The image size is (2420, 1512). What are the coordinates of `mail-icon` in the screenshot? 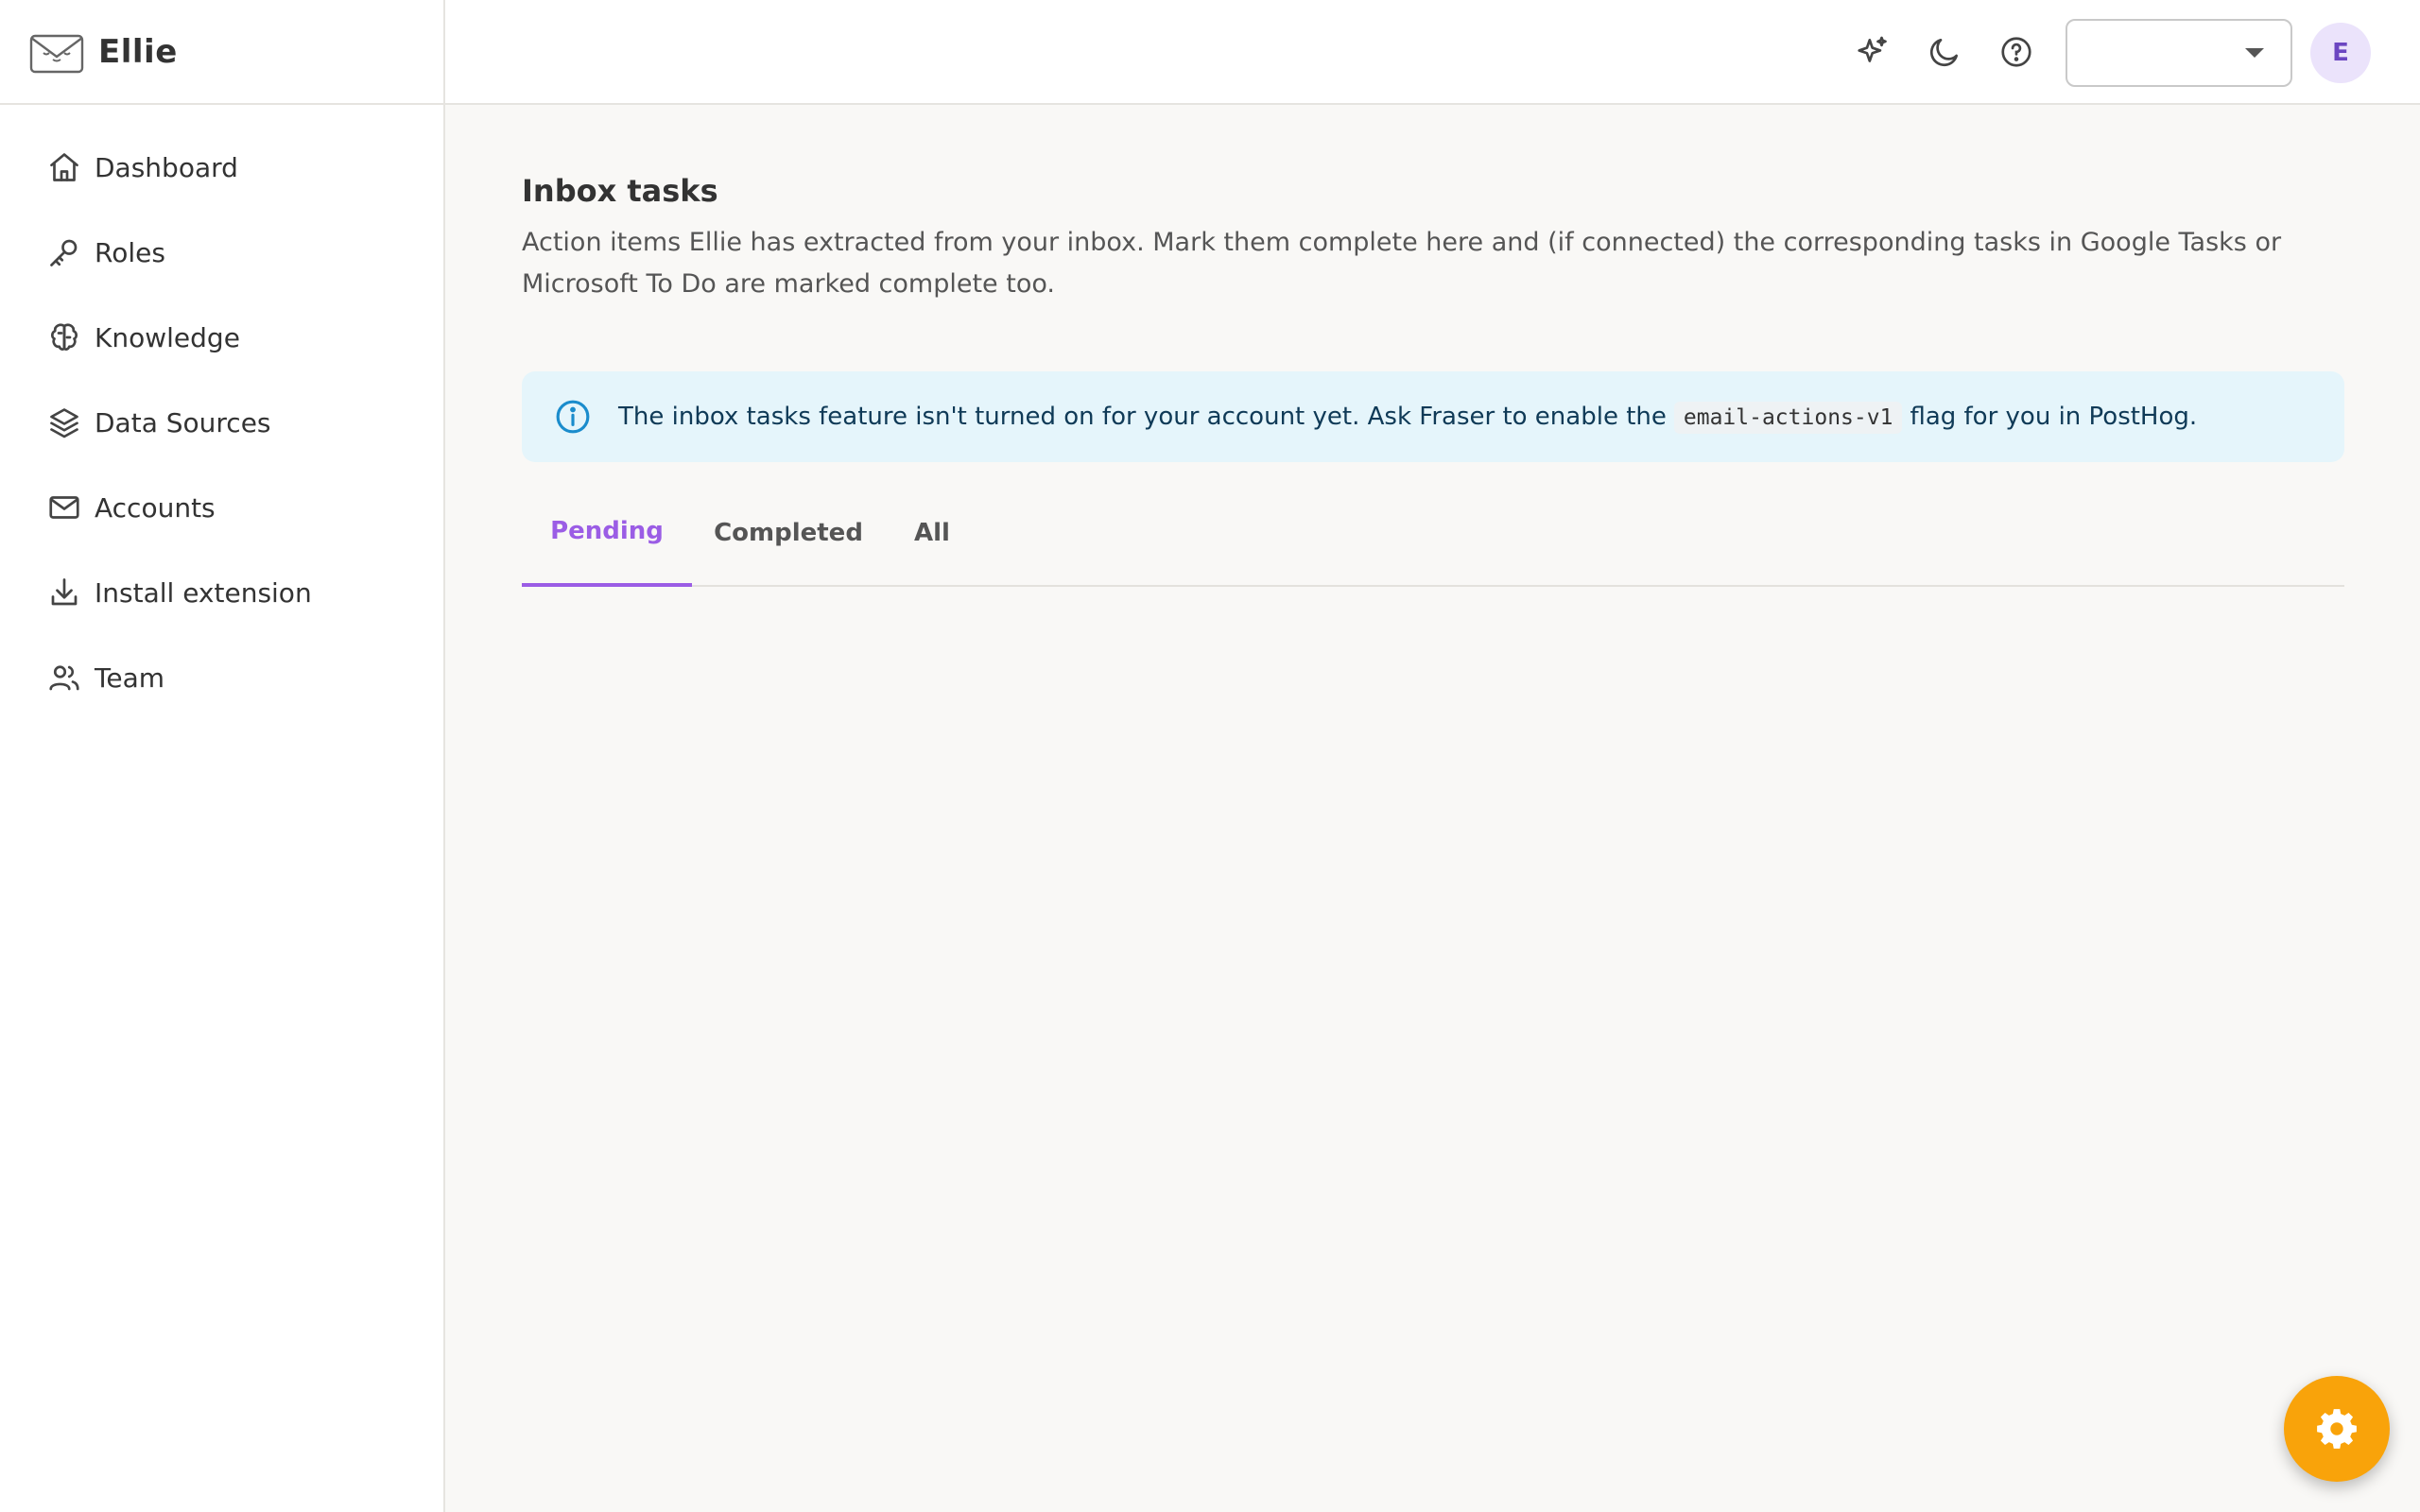 It's located at (64, 507).